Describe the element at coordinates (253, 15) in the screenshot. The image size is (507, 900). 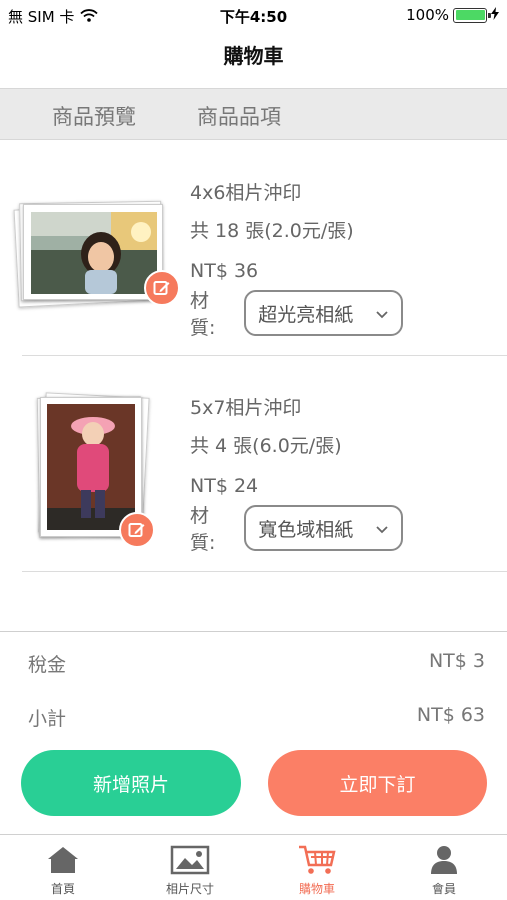
I see `status-bar: 無 SIM 卡 下午4:50 100%` at that location.